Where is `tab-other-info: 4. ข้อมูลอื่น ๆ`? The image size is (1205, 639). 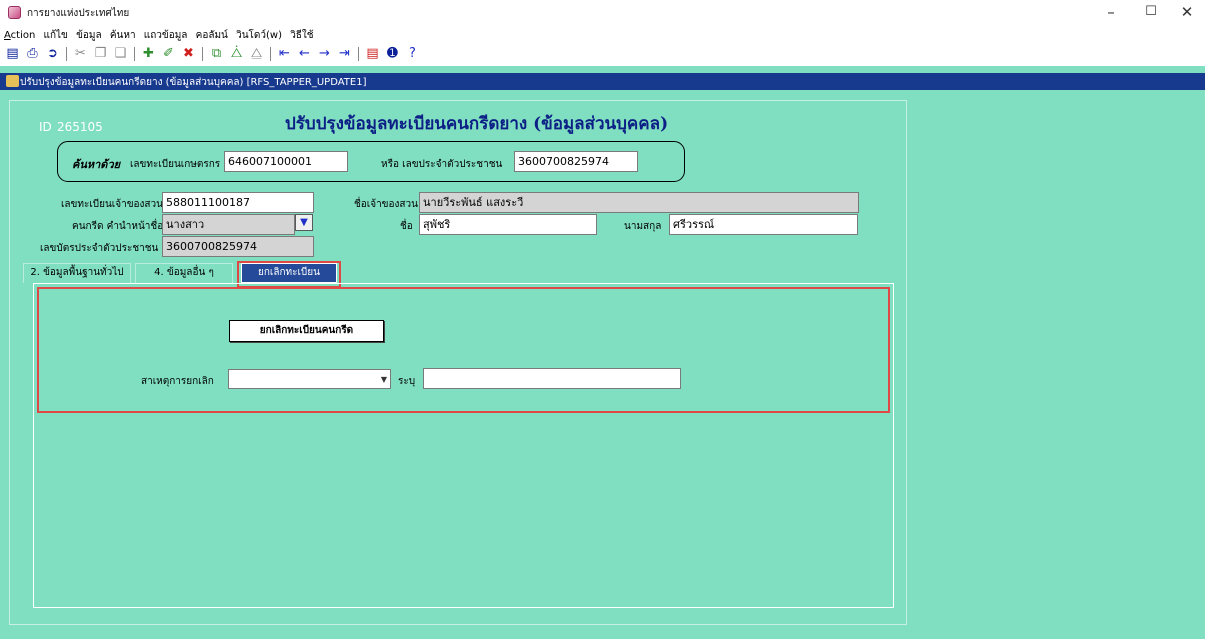 tab-other-info: 4. ข้อมูลอื่น ๆ is located at coordinates (184, 273).